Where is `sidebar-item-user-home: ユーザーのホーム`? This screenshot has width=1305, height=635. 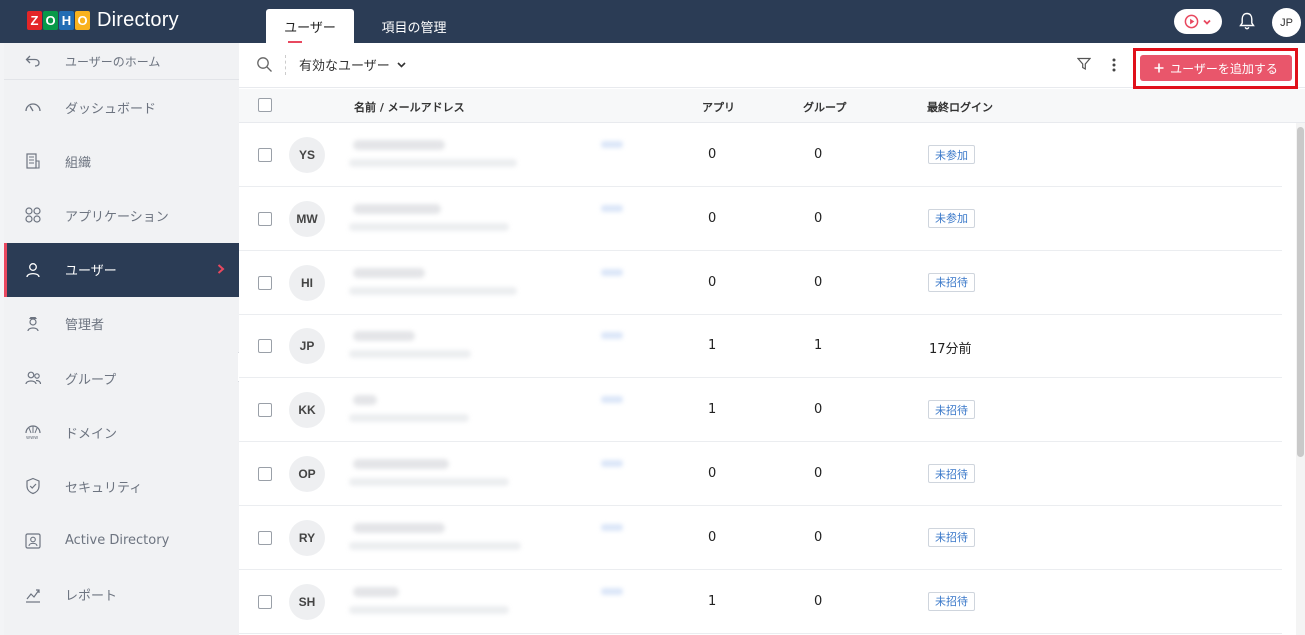
sidebar-item-user-home: ユーザーのホーム is located at coordinates (121, 61).